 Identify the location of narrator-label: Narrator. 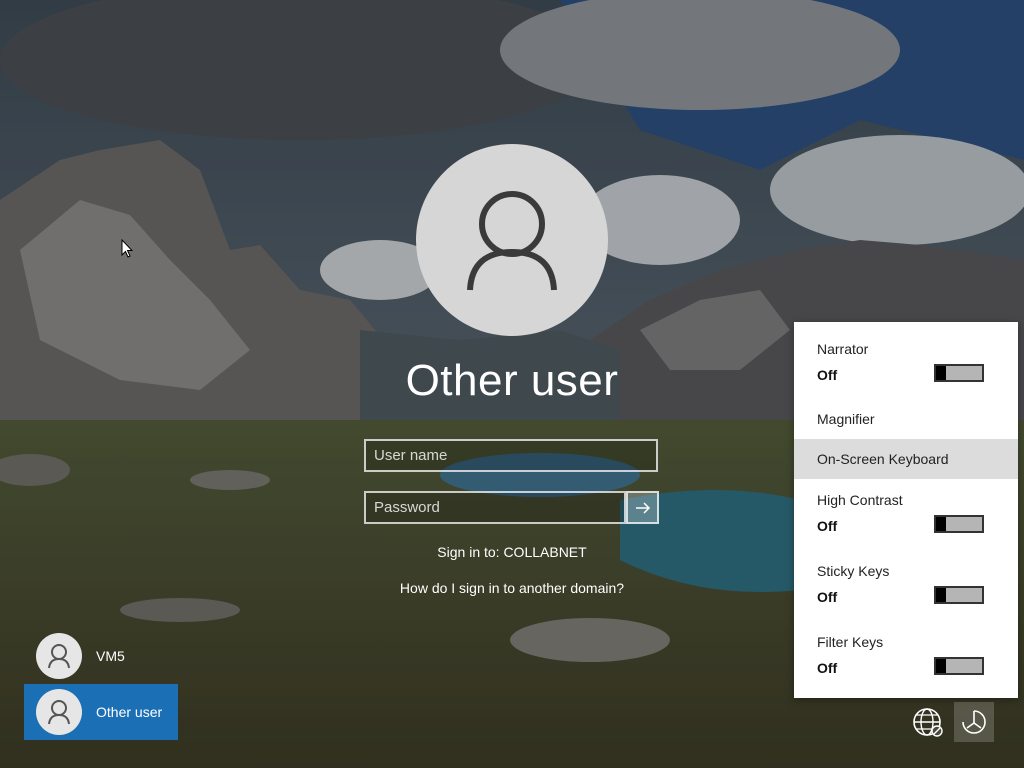
(843, 349).